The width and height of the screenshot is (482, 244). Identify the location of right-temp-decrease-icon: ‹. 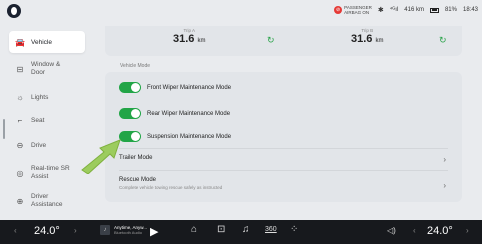
(414, 230).